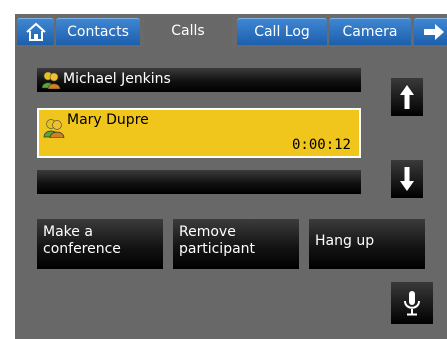  I want to click on call-duration: 0:00:12, so click(321, 145).